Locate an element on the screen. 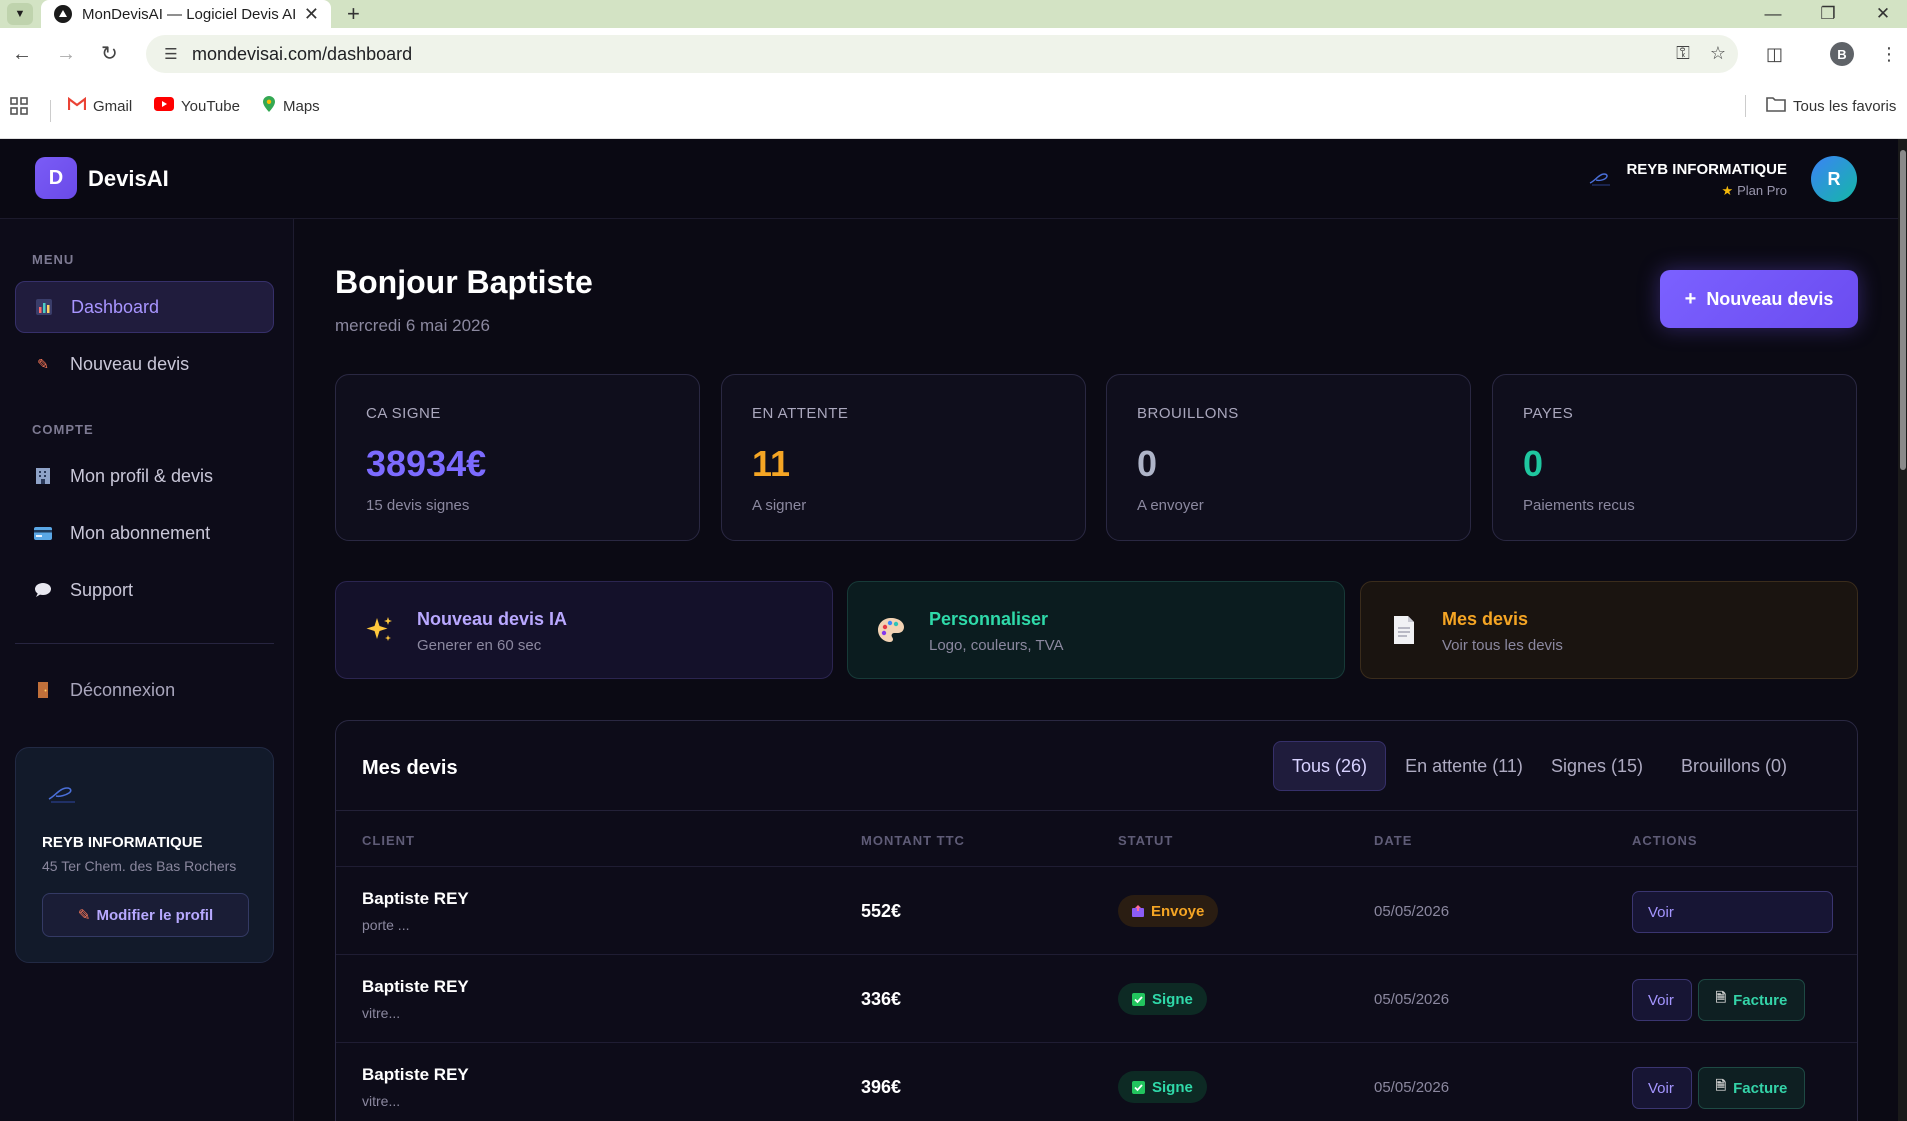 The image size is (1907, 1121). all-bookmarks: Tous les favoris is located at coordinates (1831, 106).